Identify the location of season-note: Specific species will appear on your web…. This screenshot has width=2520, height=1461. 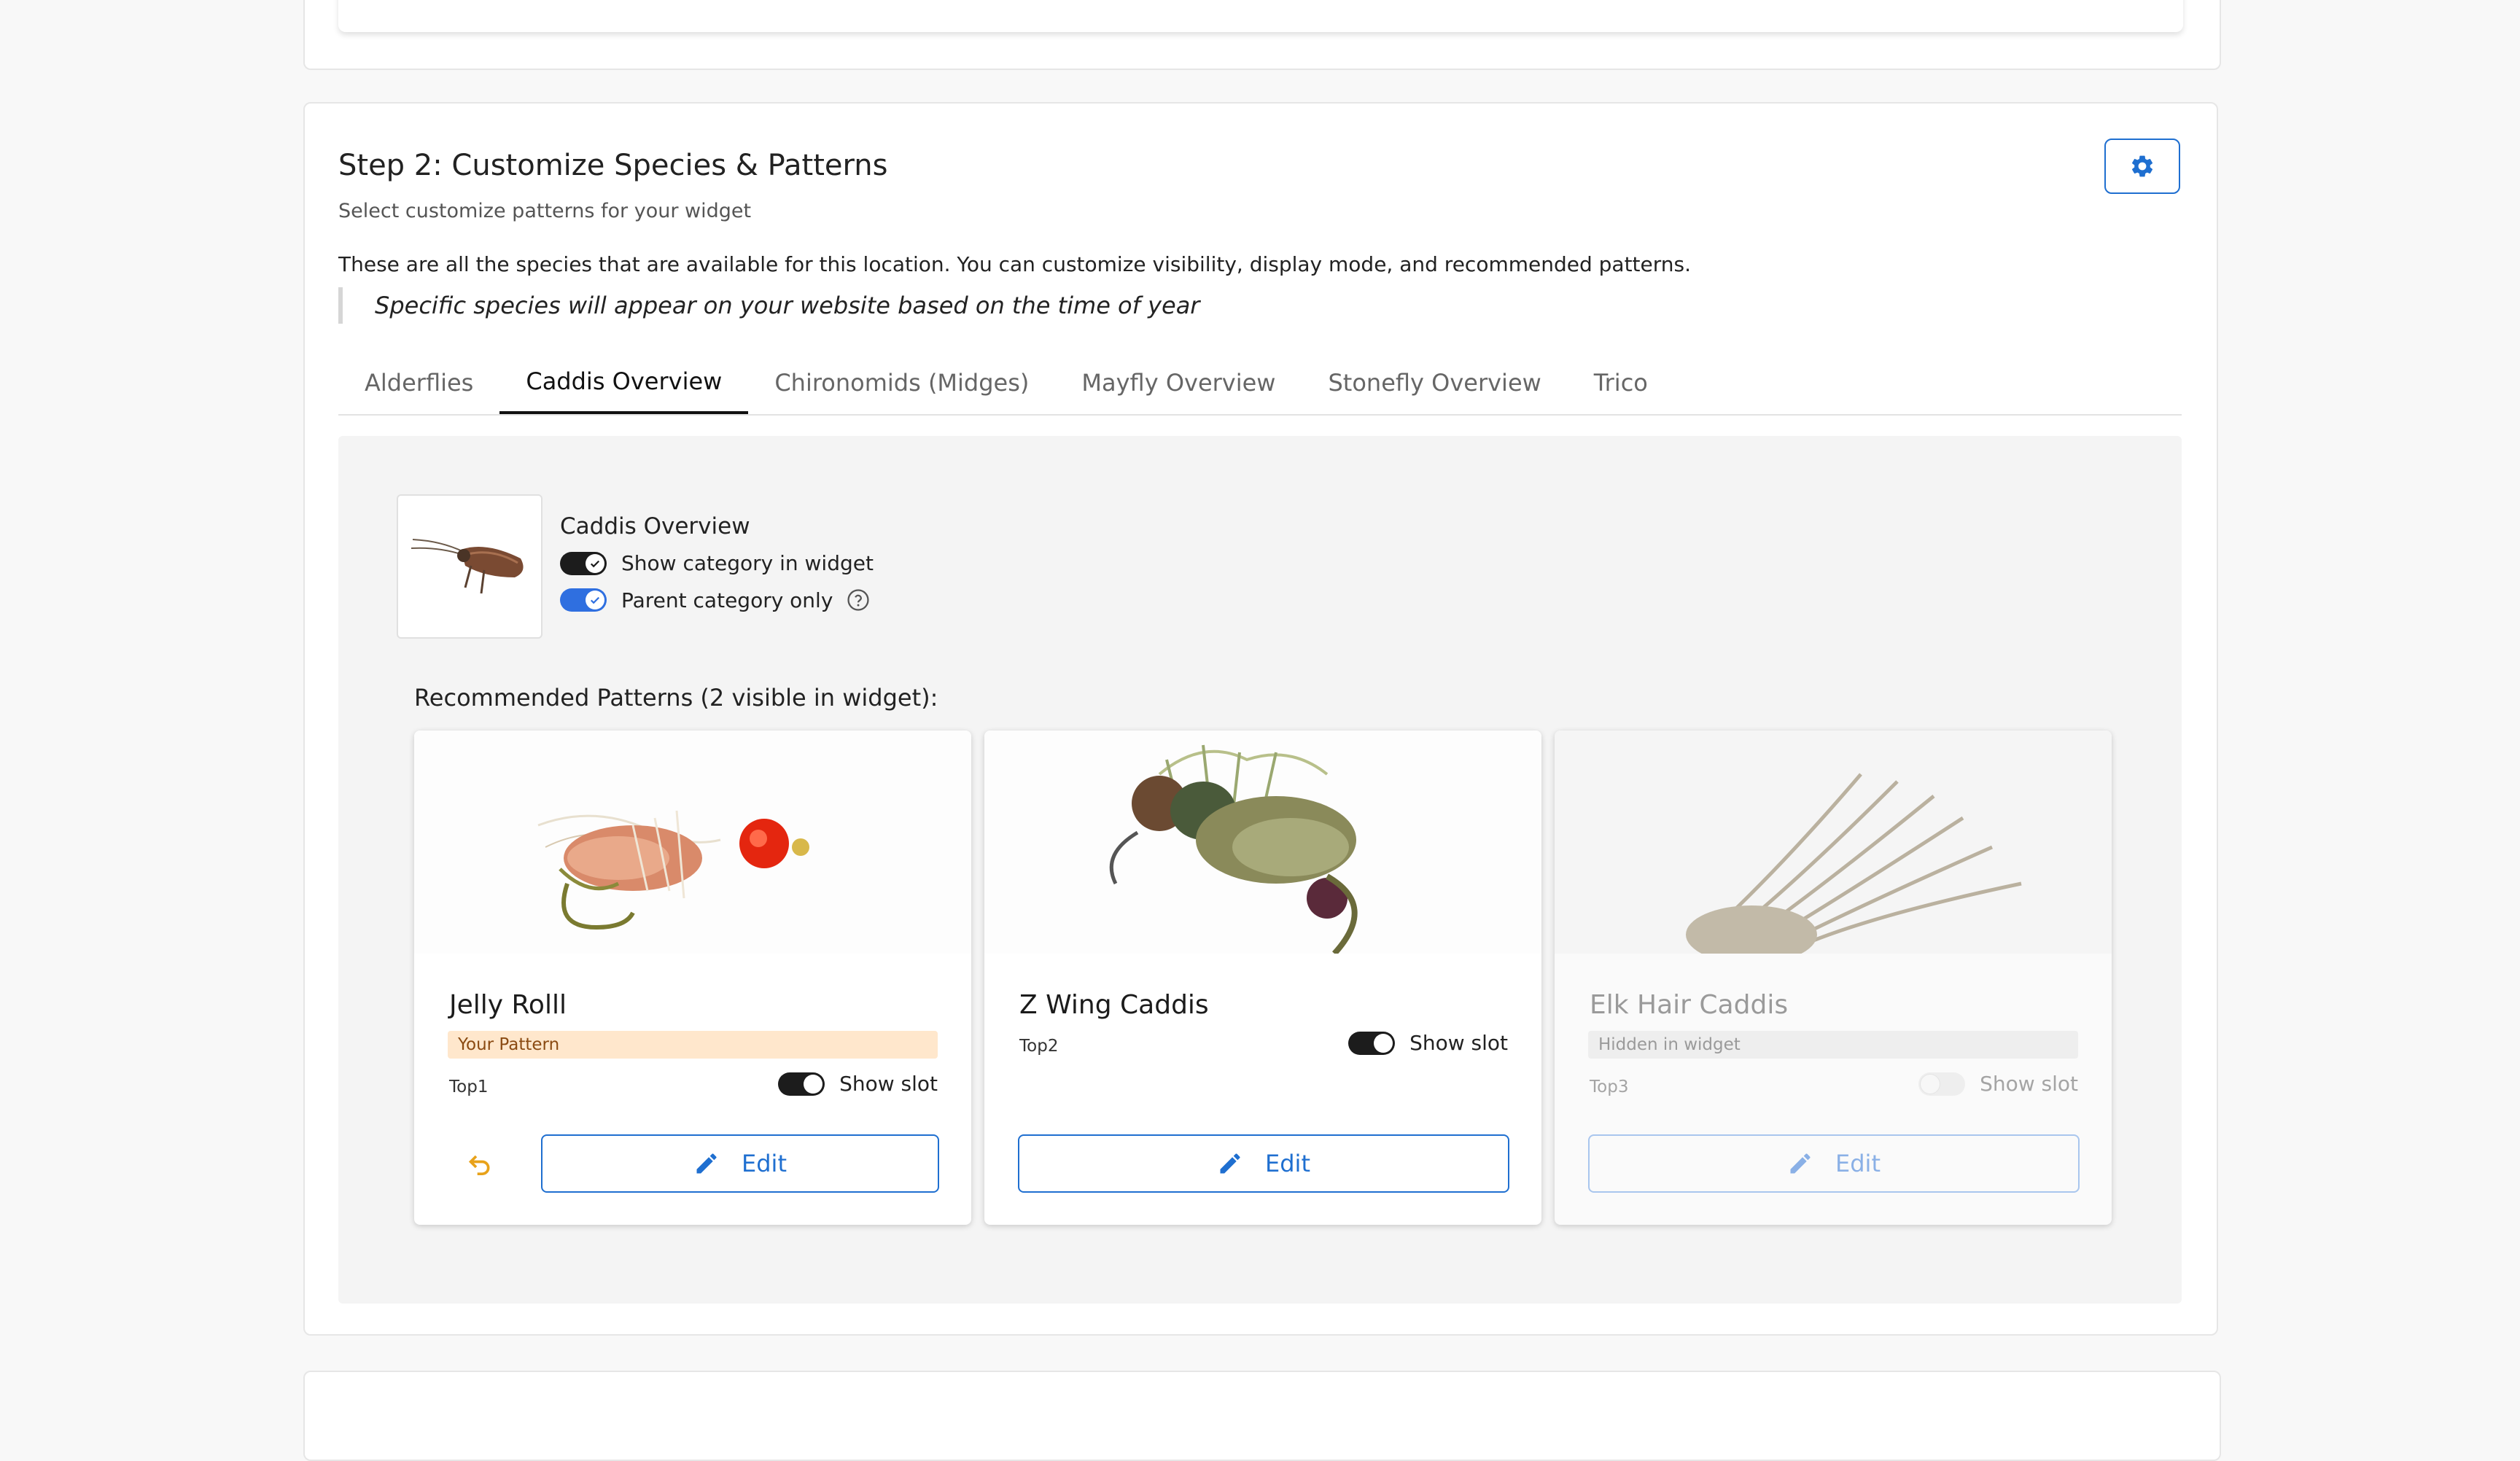
(768, 305).